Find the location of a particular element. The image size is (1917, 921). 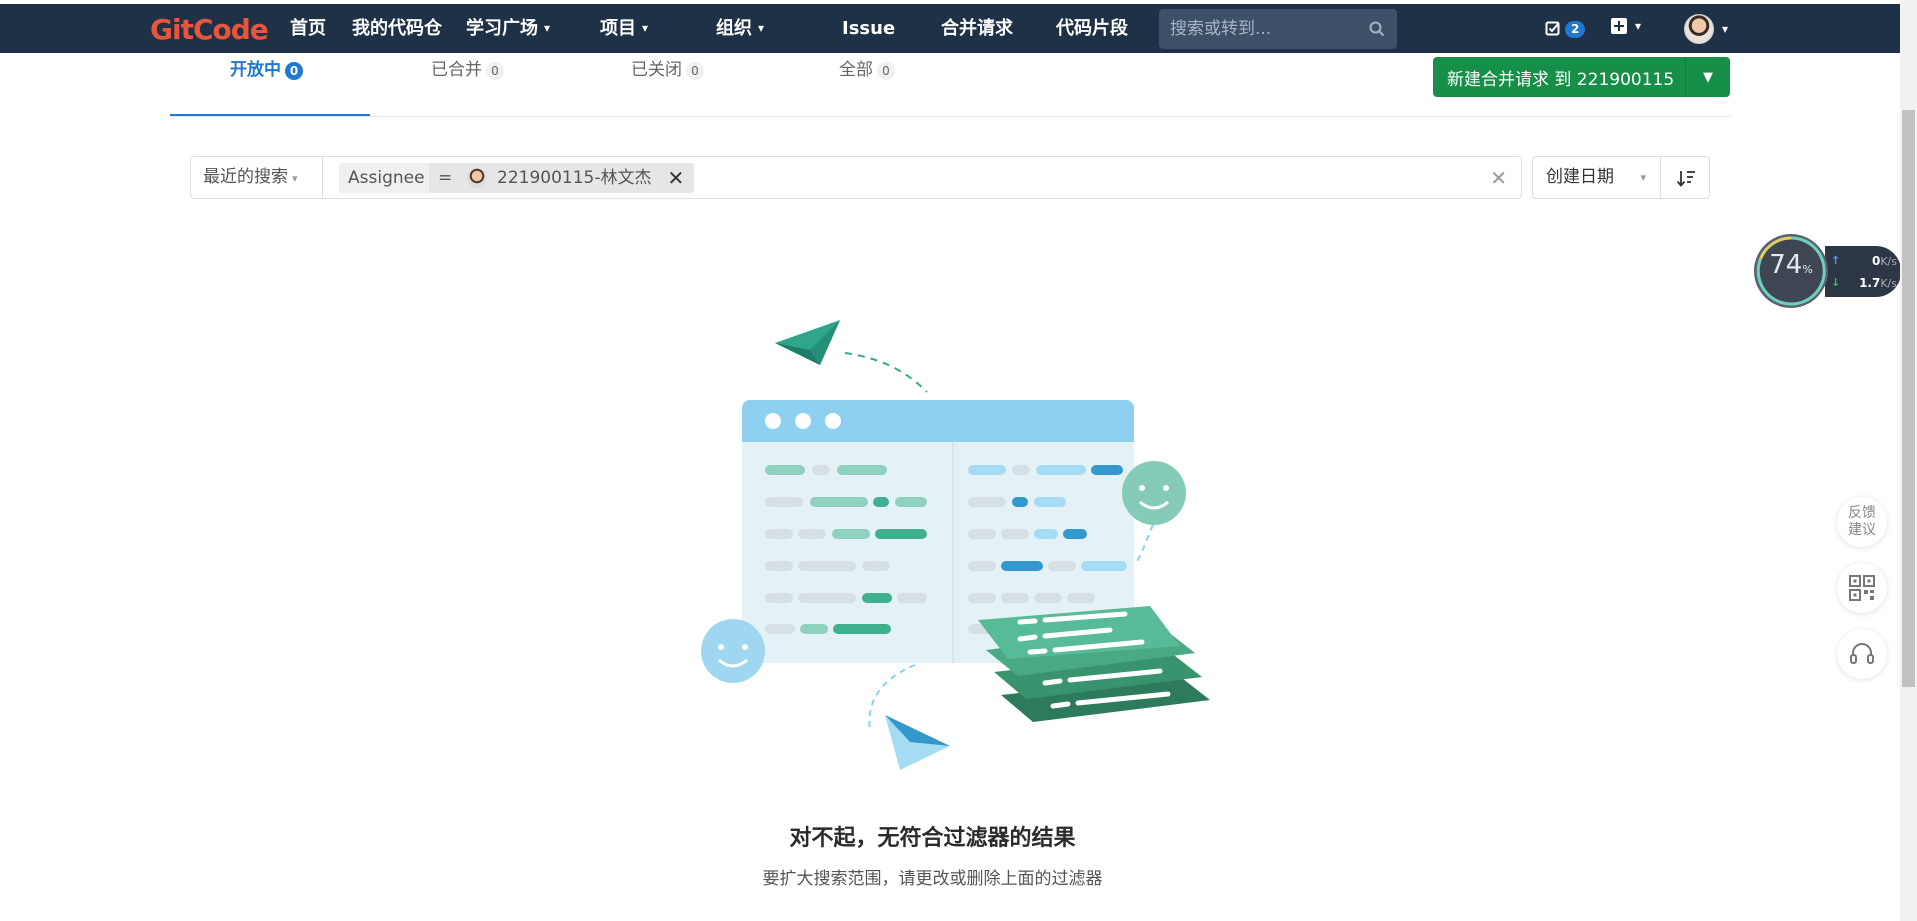

tab-label: 全部 is located at coordinates (856, 70).